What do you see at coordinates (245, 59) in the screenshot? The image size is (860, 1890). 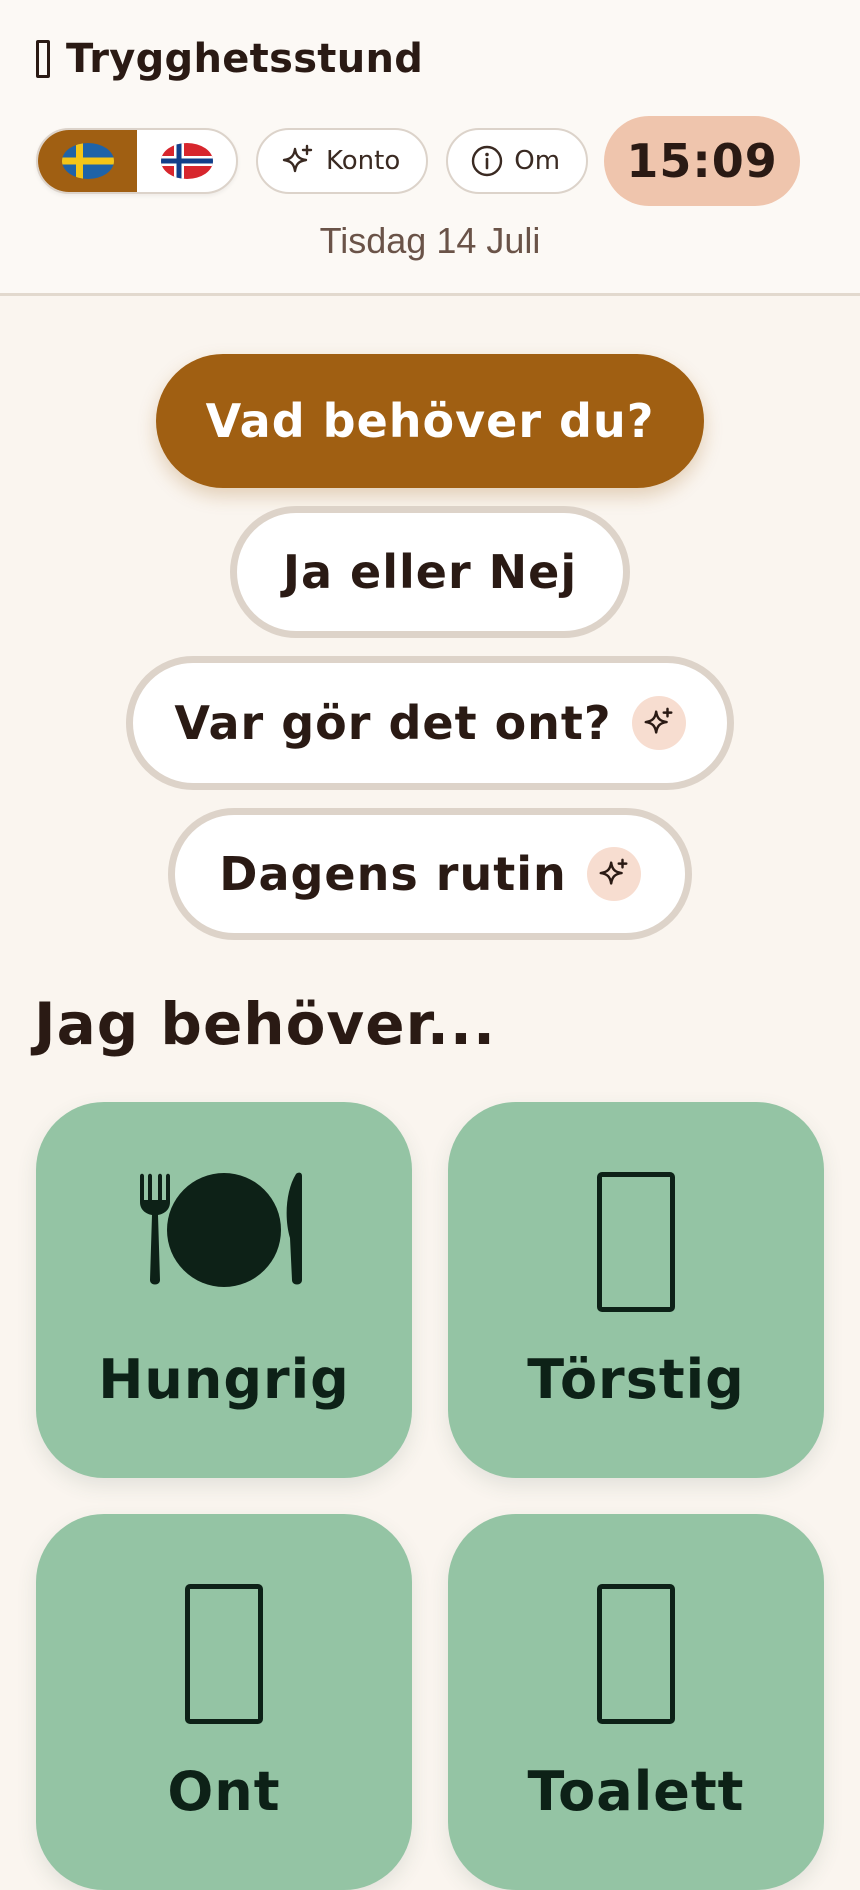 I see `app-title: Trygghetsstund` at bounding box center [245, 59].